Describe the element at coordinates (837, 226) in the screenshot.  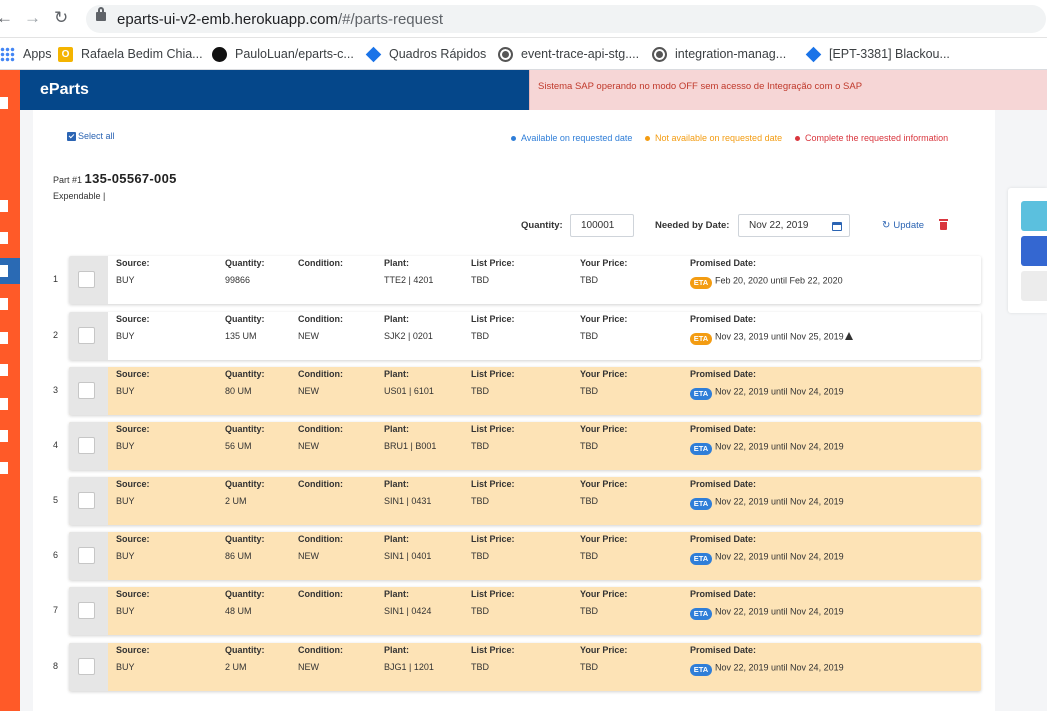
I see `calendar-icon` at that location.